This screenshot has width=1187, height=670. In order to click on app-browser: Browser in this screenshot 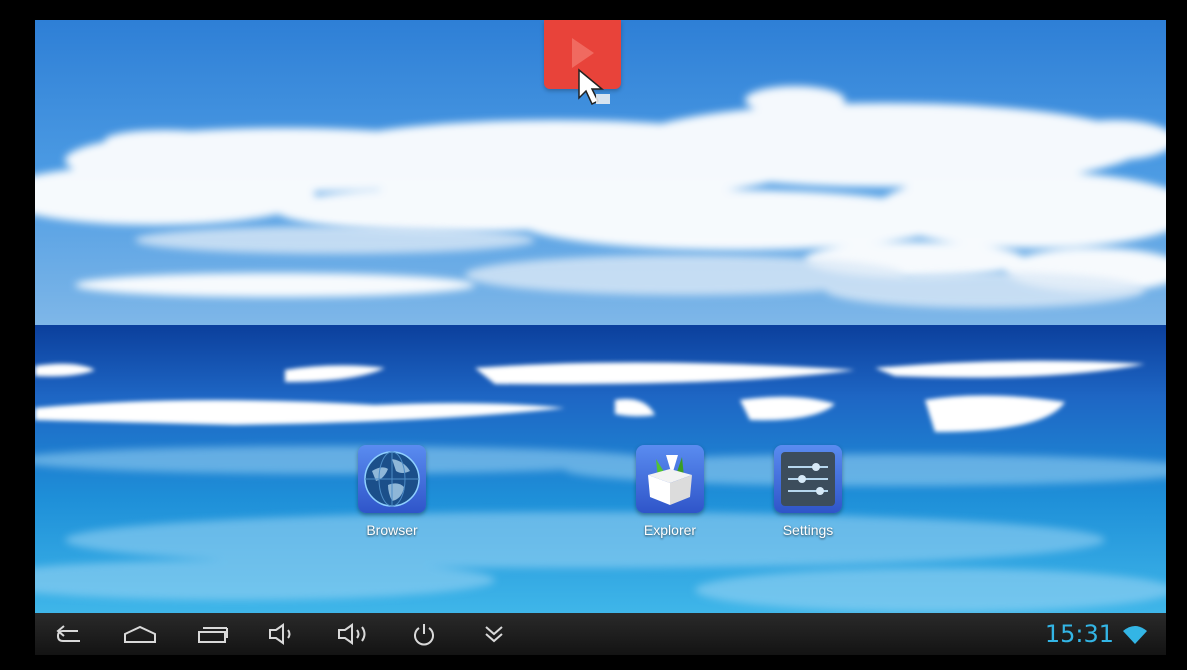, I will do `click(392, 500)`.